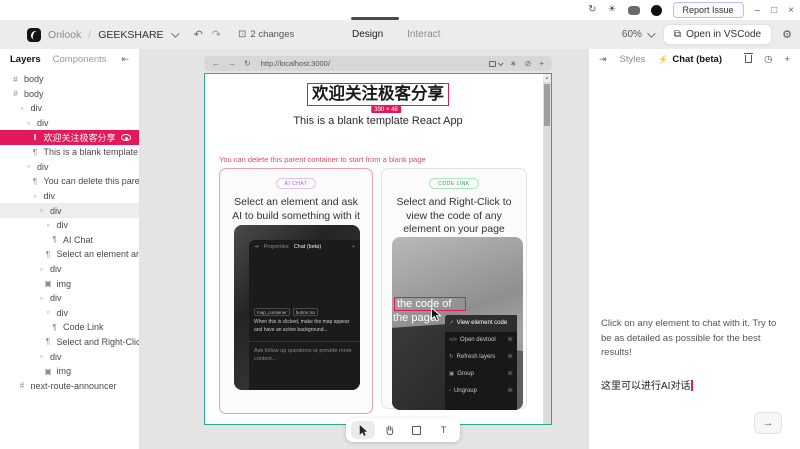 The height and width of the screenshot is (449, 800). What do you see at coordinates (417, 430) in the screenshot?
I see `rectangle-tool` at bounding box center [417, 430].